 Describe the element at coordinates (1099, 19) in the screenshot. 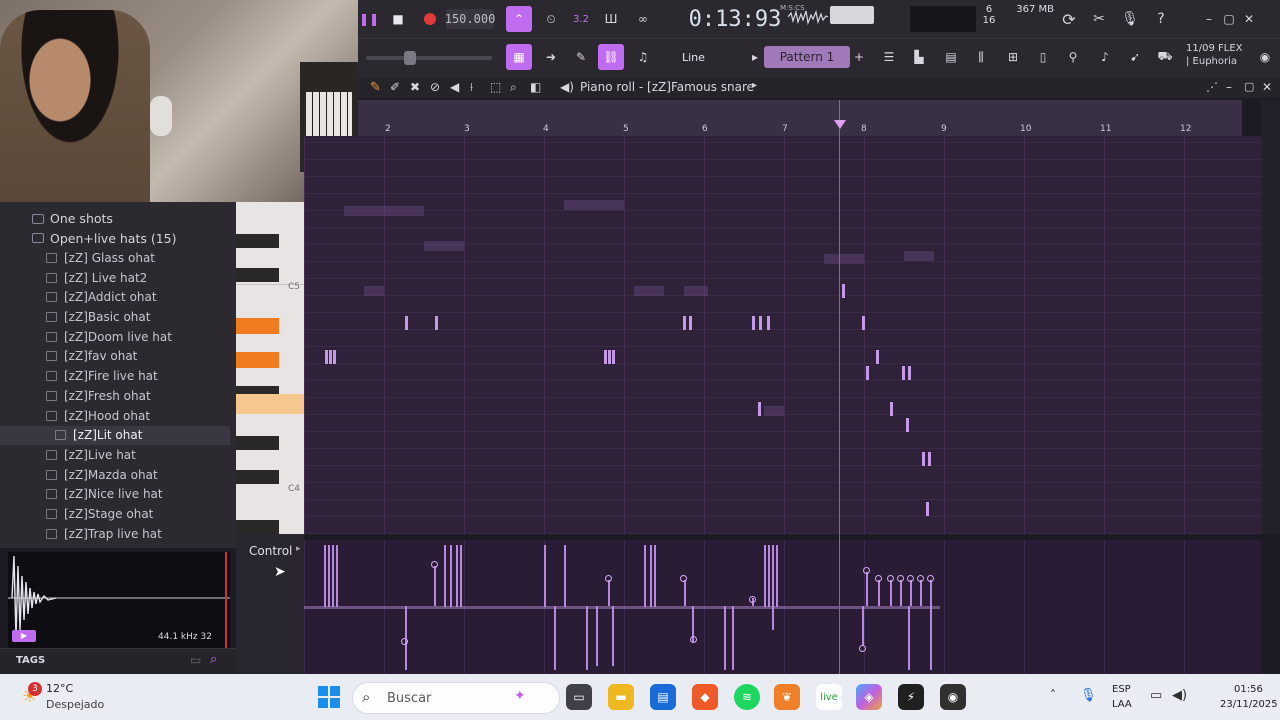

I see `tools-icon: ✂` at that location.